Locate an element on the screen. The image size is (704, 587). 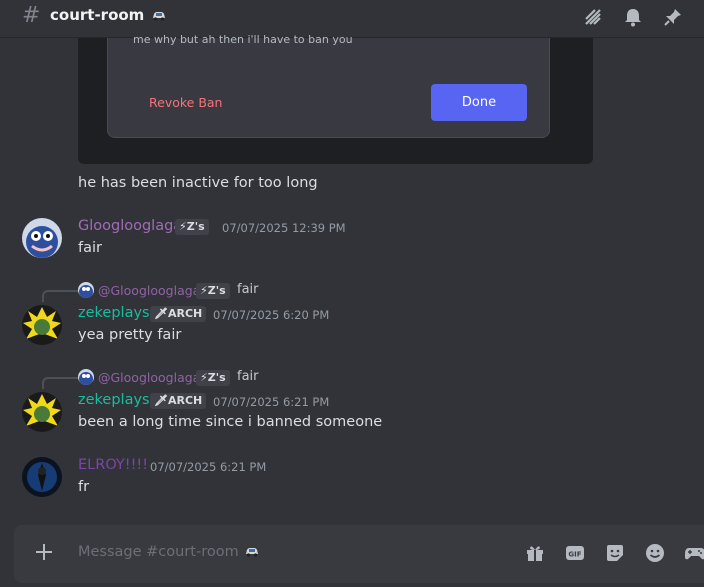
username: ELROY!!!! is located at coordinates (113, 465).